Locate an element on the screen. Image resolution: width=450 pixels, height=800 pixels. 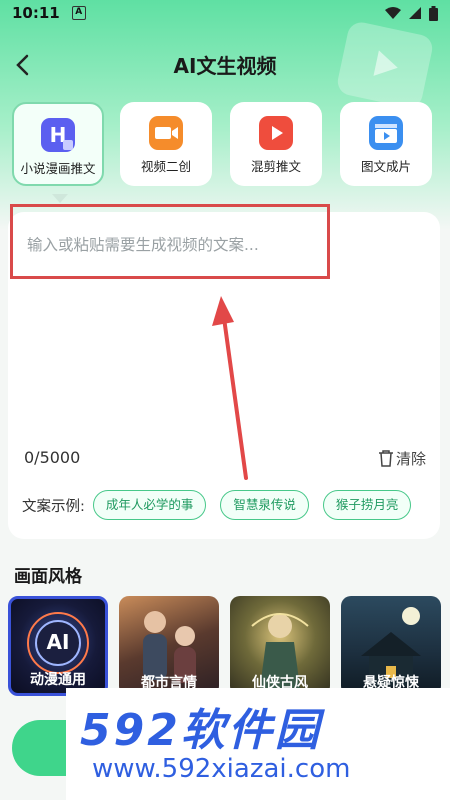
style-list: AI 动漫通用 都市言情 仙侠古风 悬疑惊悚 is located at coordinates (229, 646).